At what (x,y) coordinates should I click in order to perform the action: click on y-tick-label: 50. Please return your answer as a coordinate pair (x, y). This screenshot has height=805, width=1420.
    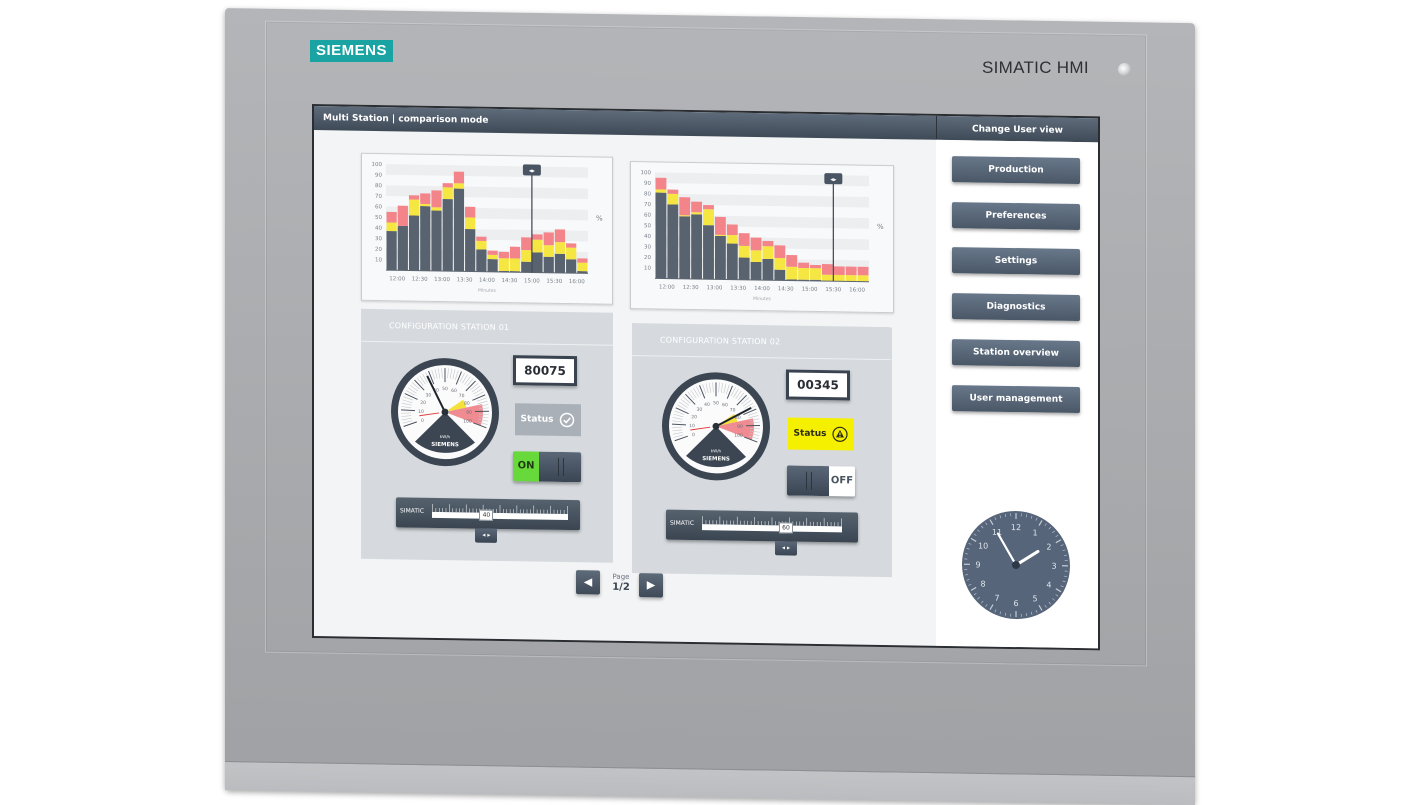
    Looking at the image, I should click on (378, 218).